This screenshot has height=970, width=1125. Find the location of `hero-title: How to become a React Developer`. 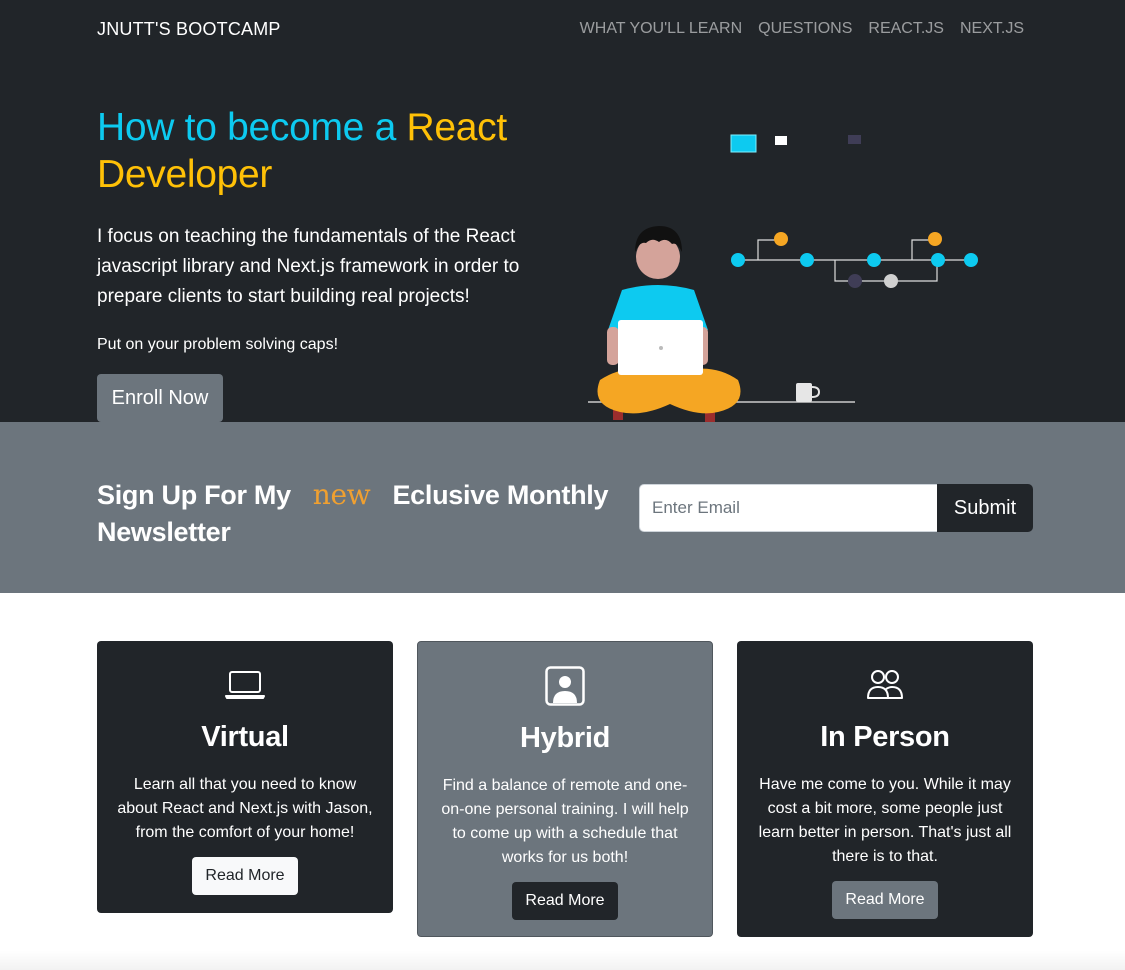

hero-title: How to become a React Developer is located at coordinates (332, 151).